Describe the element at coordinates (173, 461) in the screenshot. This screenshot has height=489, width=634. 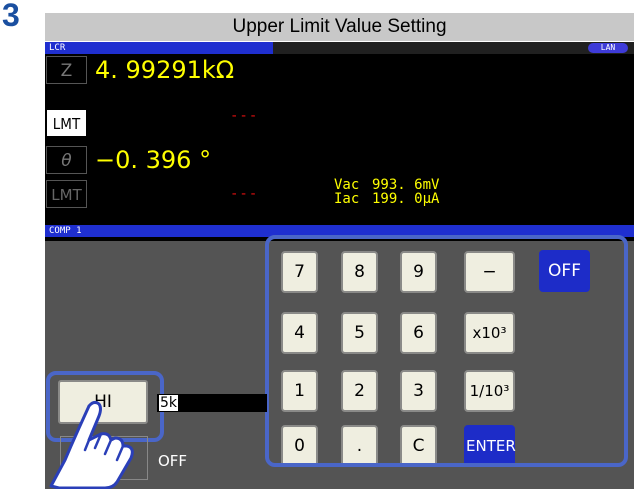
I see `lo-value: OFF` at that location.